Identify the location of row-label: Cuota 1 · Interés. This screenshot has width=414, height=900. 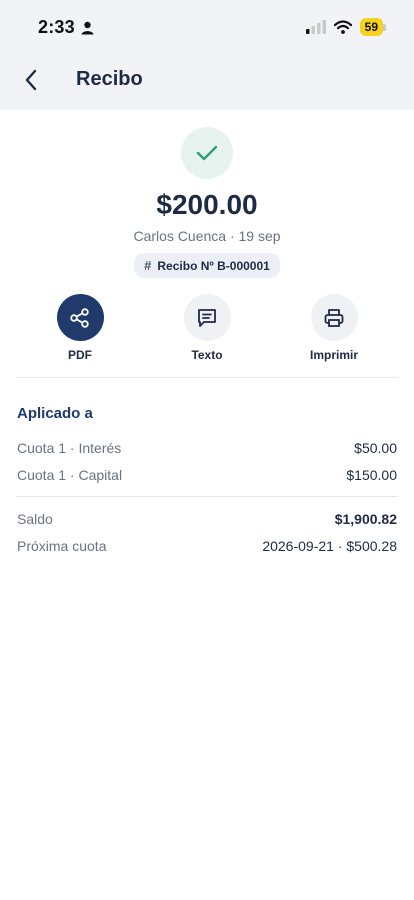
(69, 448).